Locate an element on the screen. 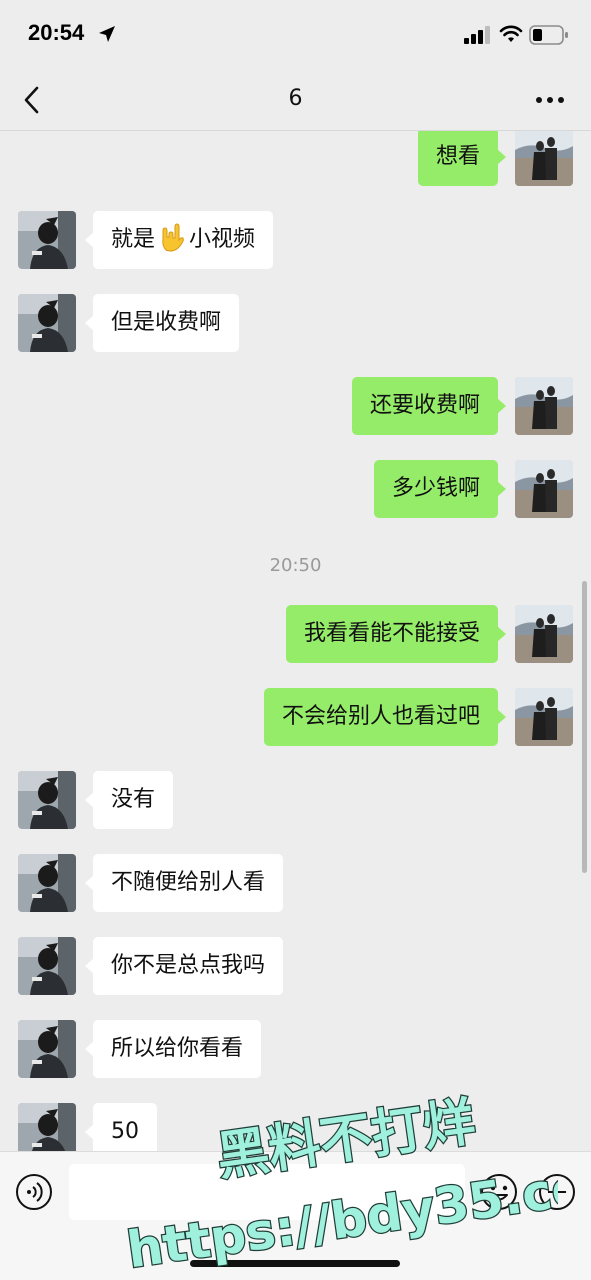 The image size is (591, 1280). message-row-sent: 不会给别人也看过吧 is located at coordinates (295, 718).